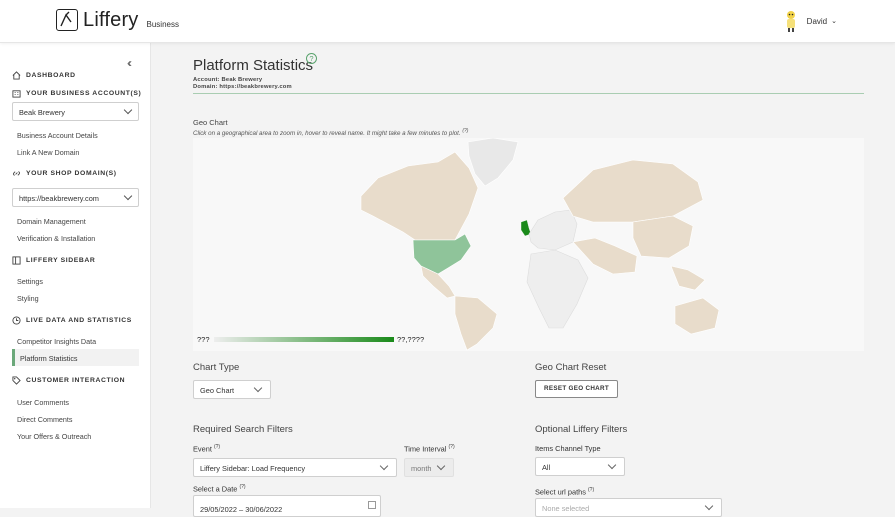  What do you see at coordinates (44, 75) in the screenshot?
I see `sidebar-section-dashboard: DASHBOARD` at bounding box center [44, 75].